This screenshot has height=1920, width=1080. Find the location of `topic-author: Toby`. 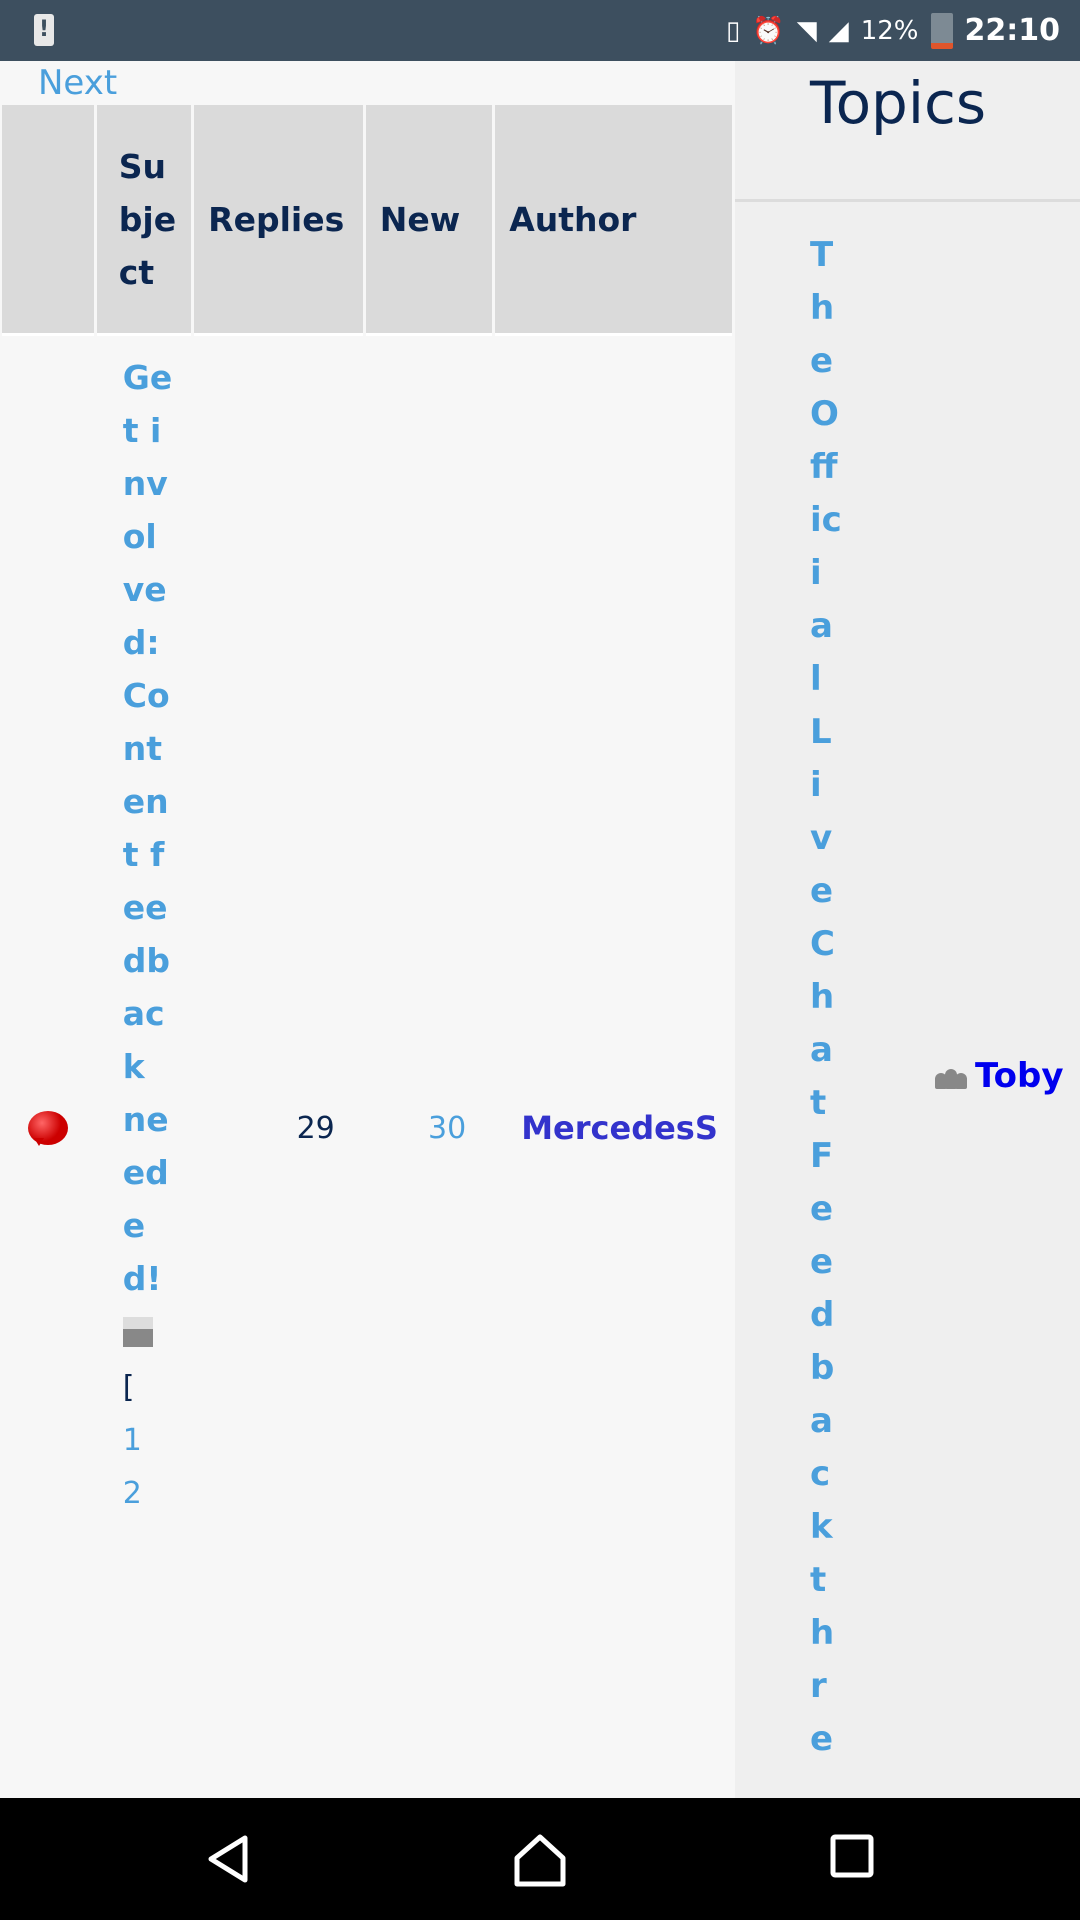

topic-author: Toby is located at coordinates (999, 1076).